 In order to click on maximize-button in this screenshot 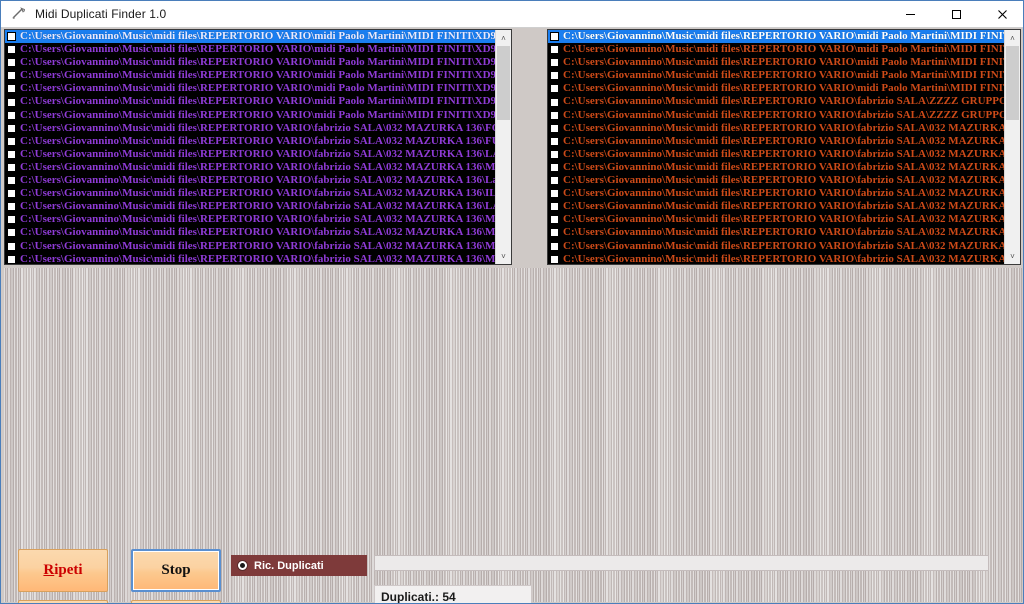, I will do `click(956, 14)`.